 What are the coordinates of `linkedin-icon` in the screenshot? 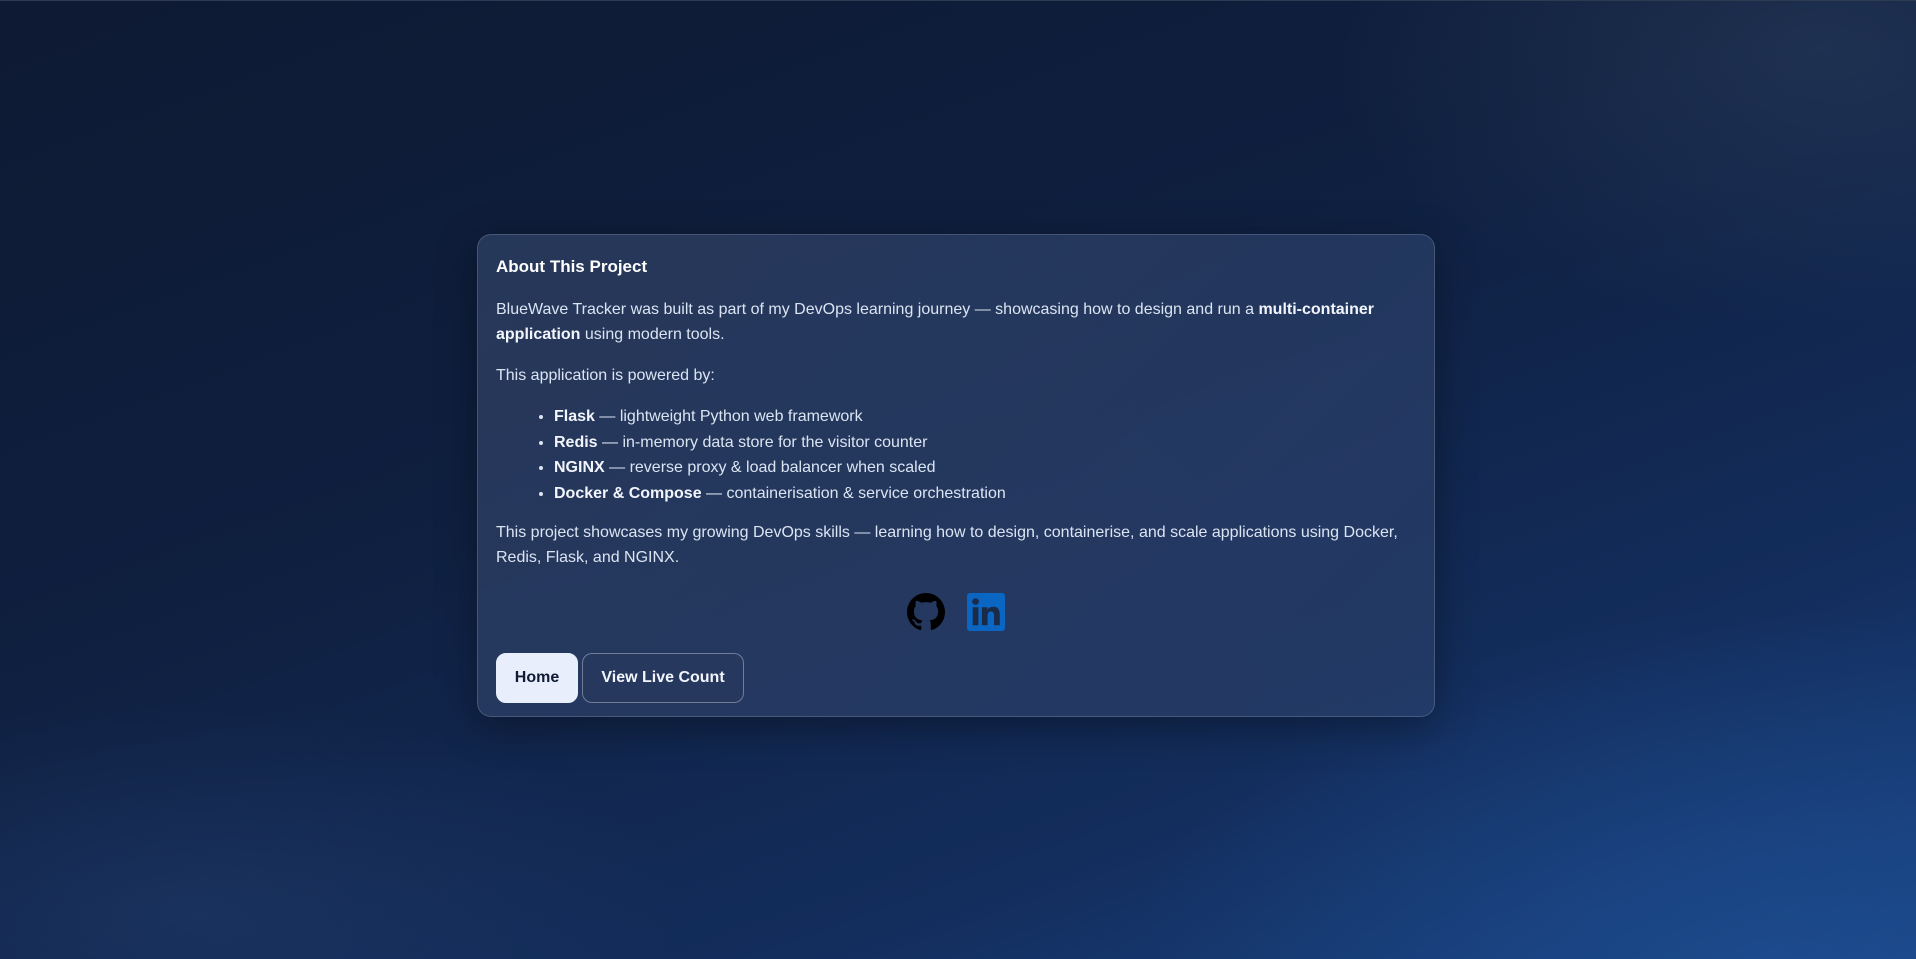 It's located at (986, 612).